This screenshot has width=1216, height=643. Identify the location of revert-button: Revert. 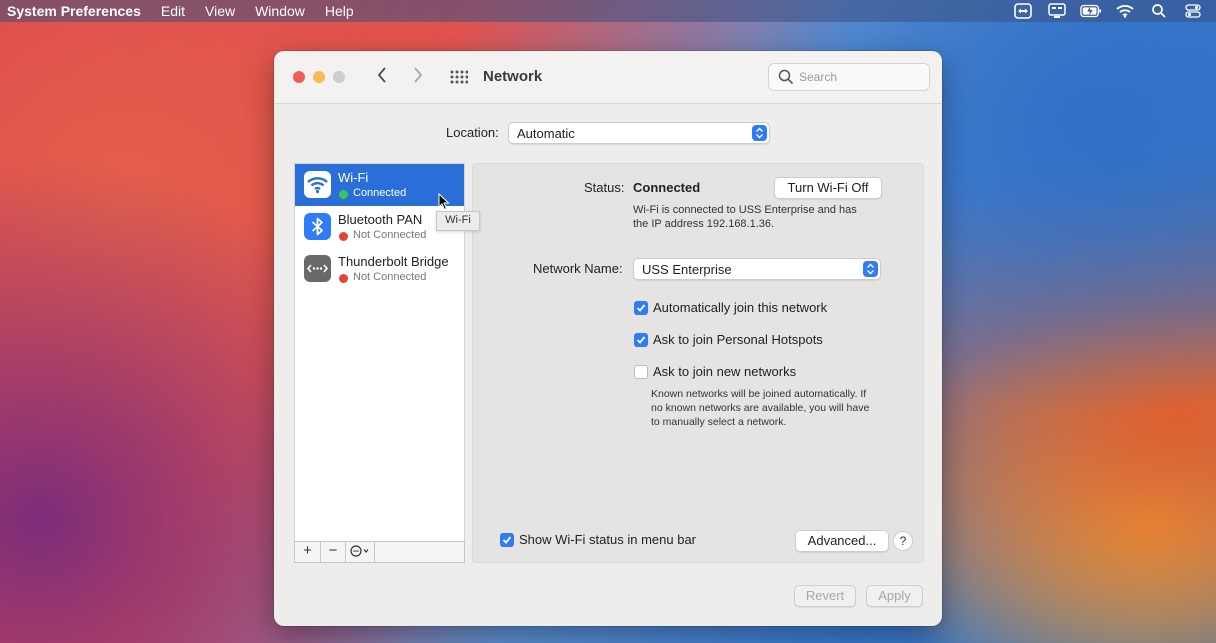
(825, 596).